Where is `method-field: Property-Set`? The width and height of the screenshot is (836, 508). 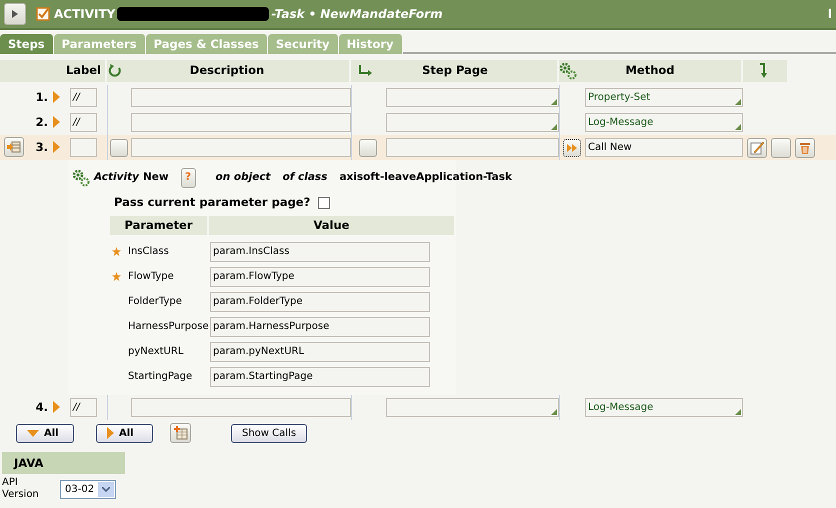 method-field: Property-Set is located at coordinates (664, 97).